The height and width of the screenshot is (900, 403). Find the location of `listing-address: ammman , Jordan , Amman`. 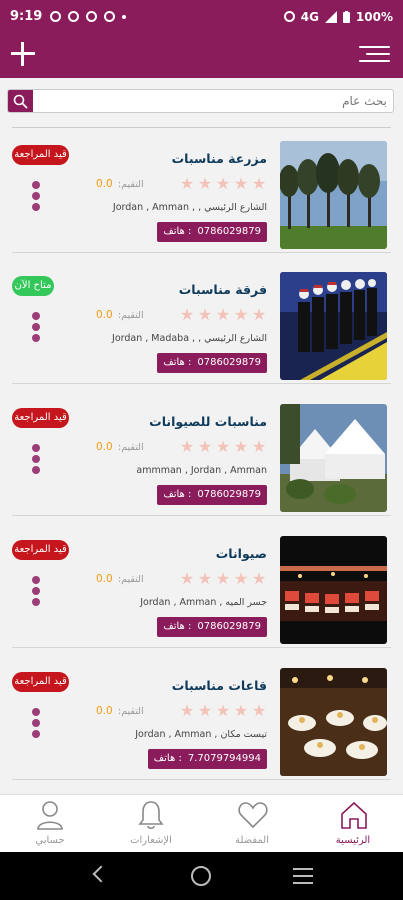

listing-address: ammman , Jordan , Amman is located at coordinates (201, 470).